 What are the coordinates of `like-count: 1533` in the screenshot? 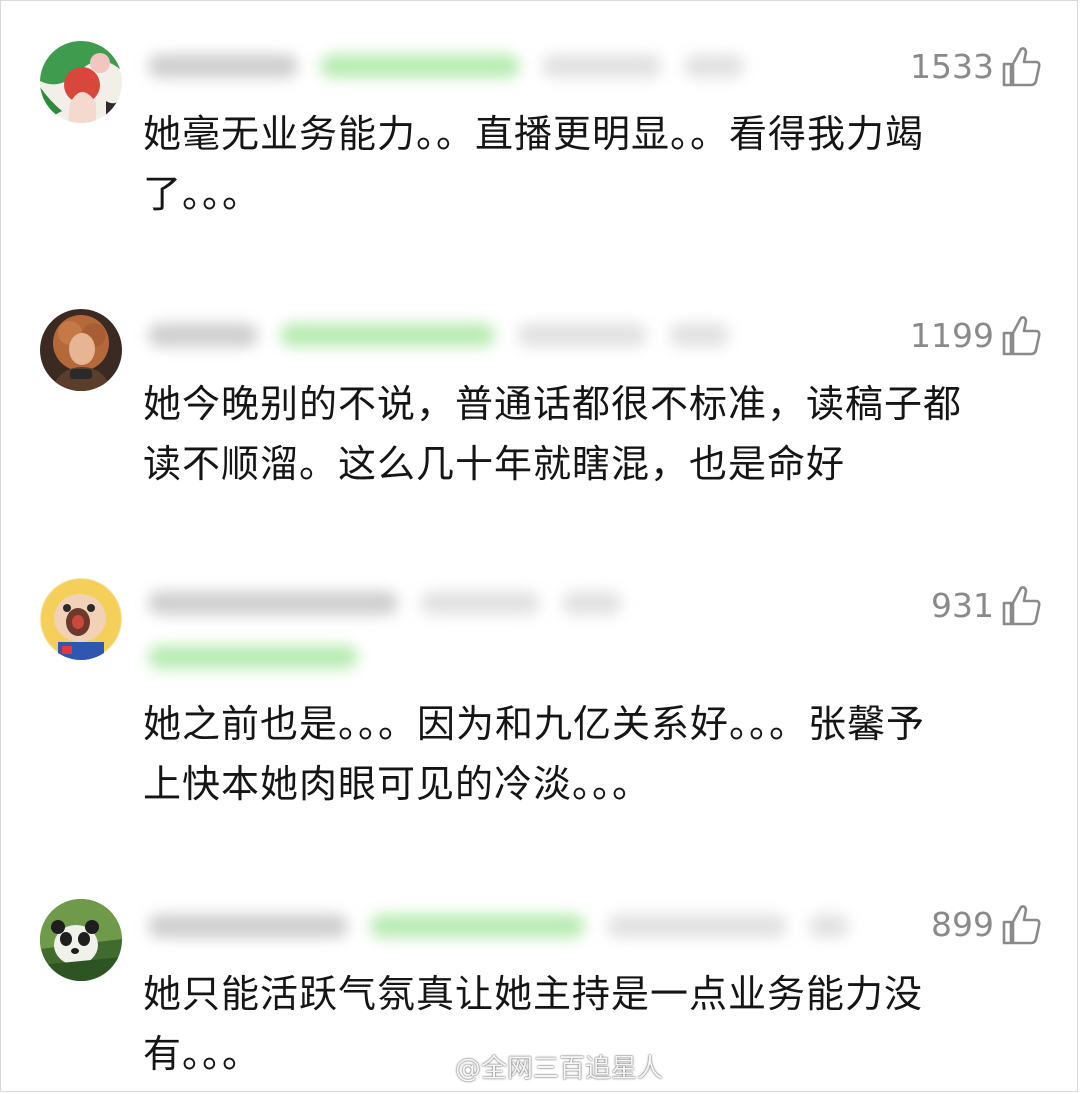 It's located at (952, 66).